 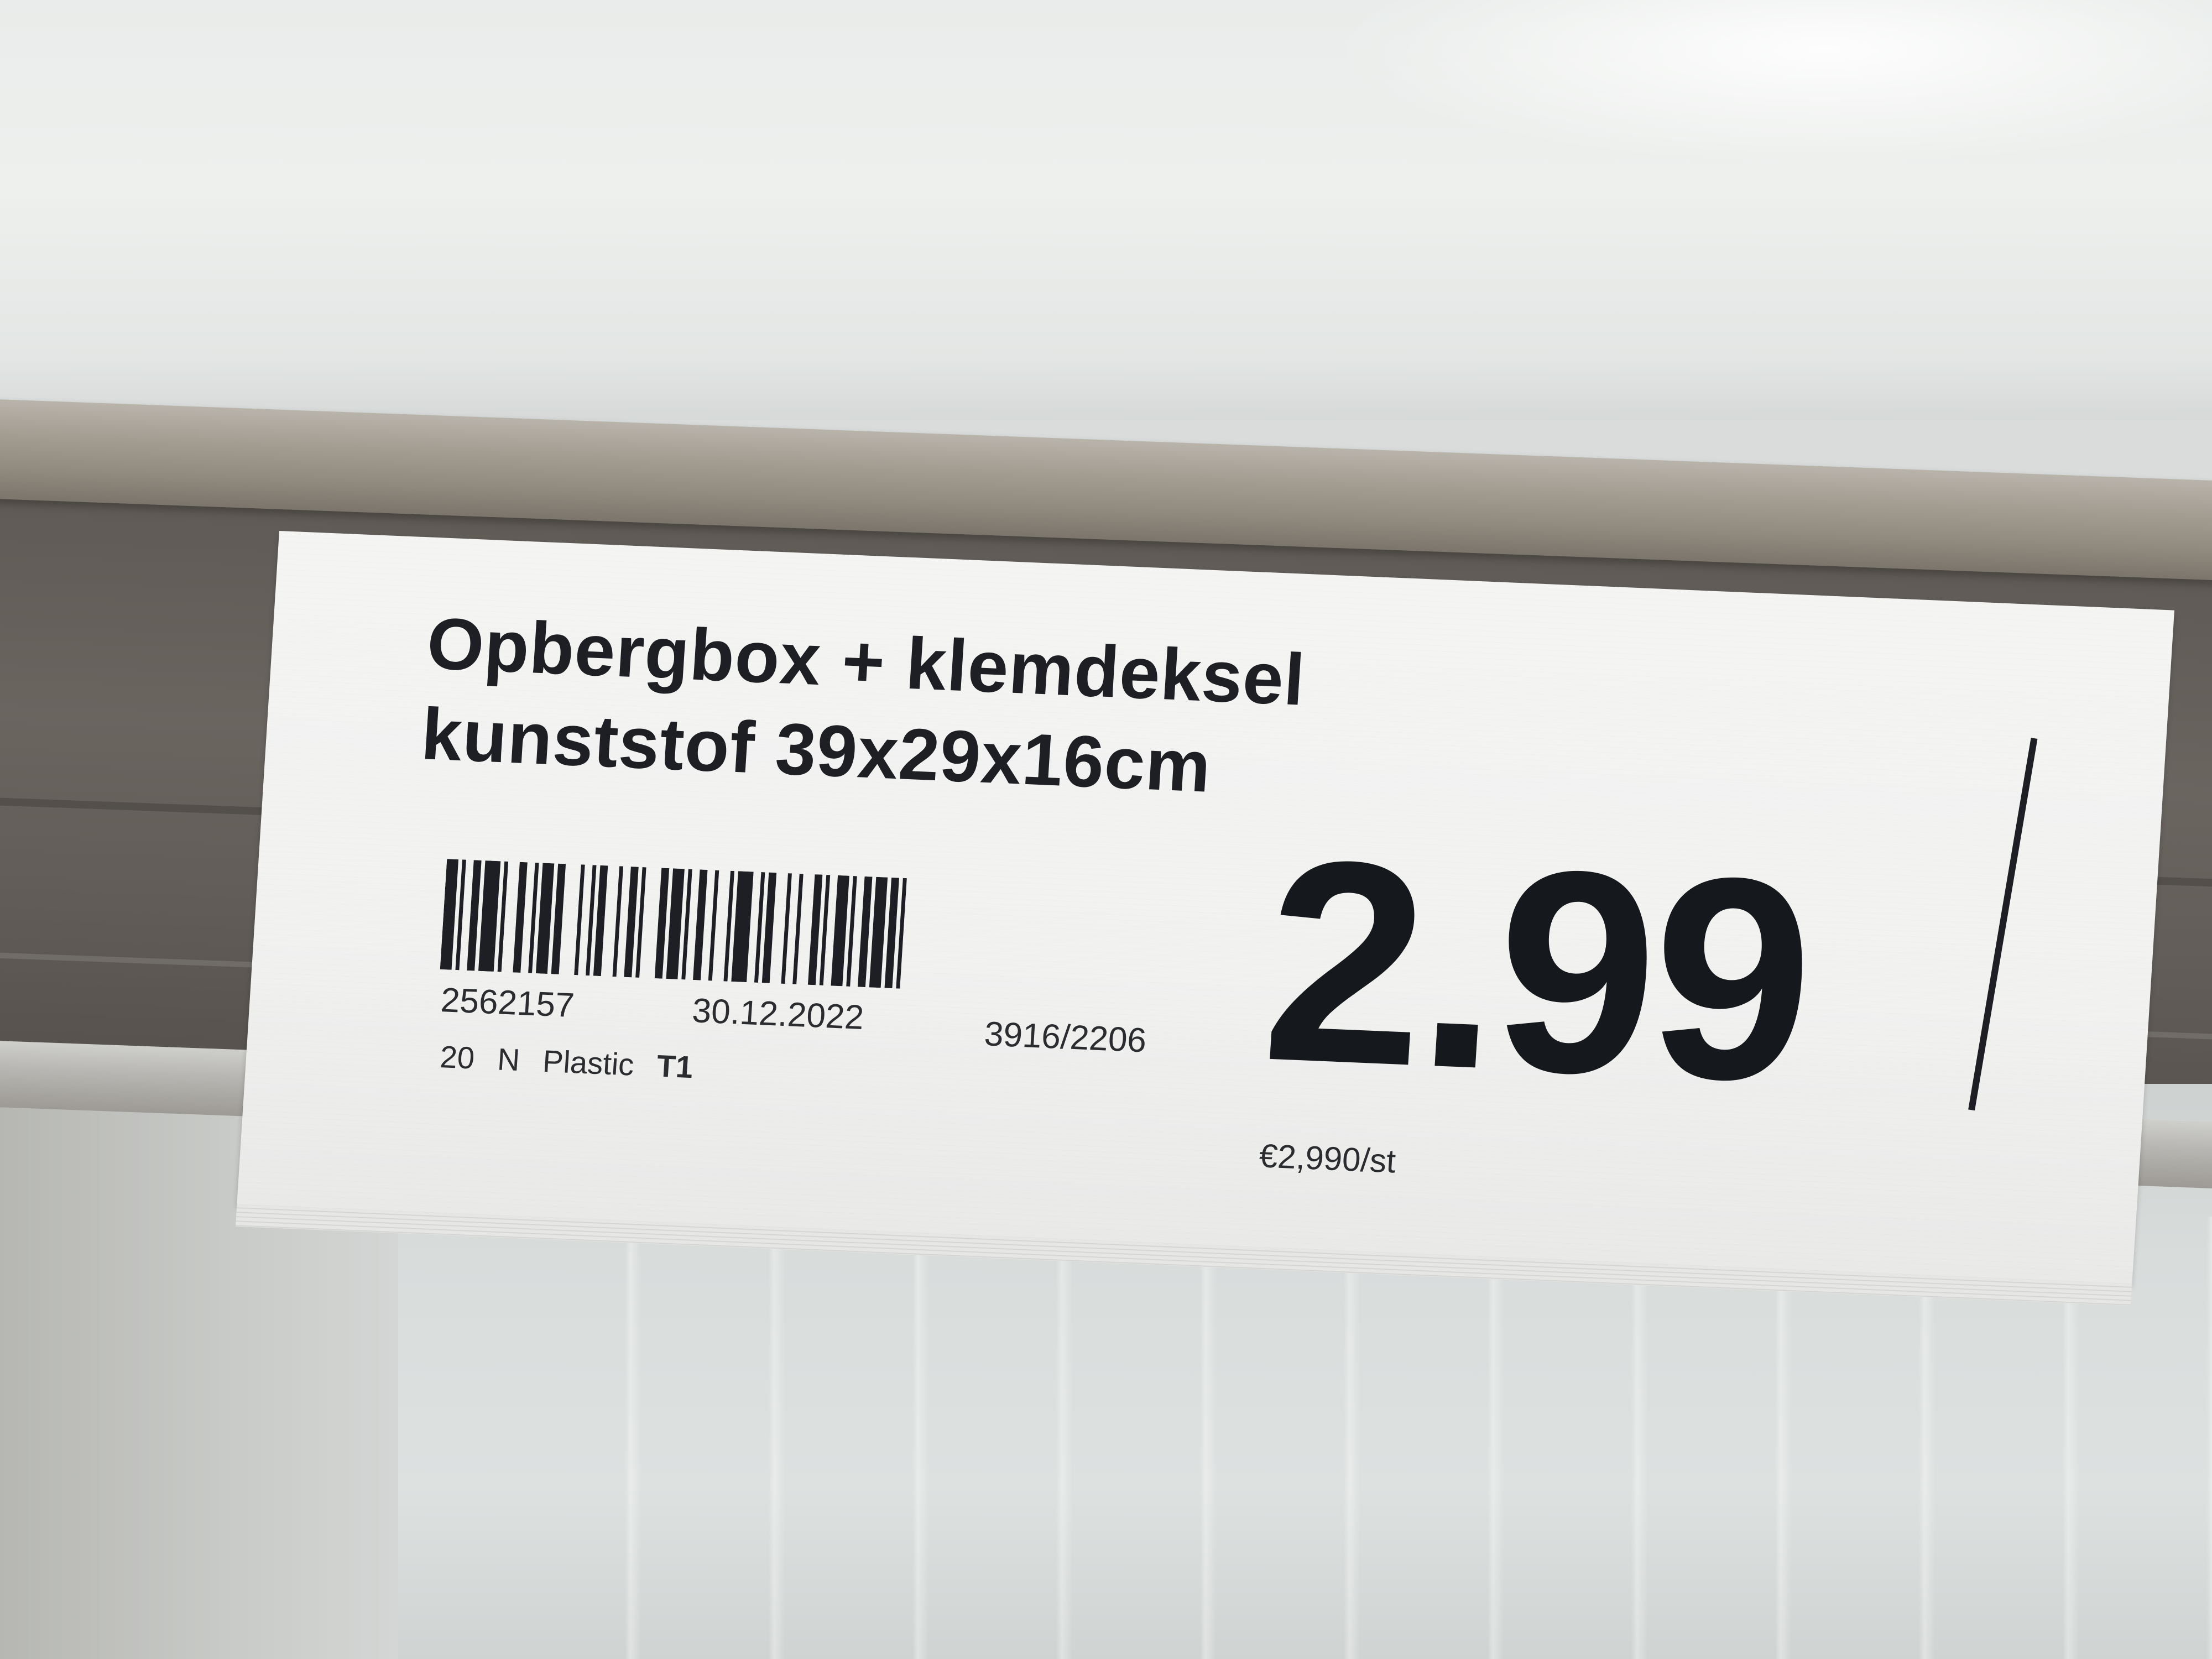 I want to click on attribute-tag: T1, so click(x=675, y=1067).